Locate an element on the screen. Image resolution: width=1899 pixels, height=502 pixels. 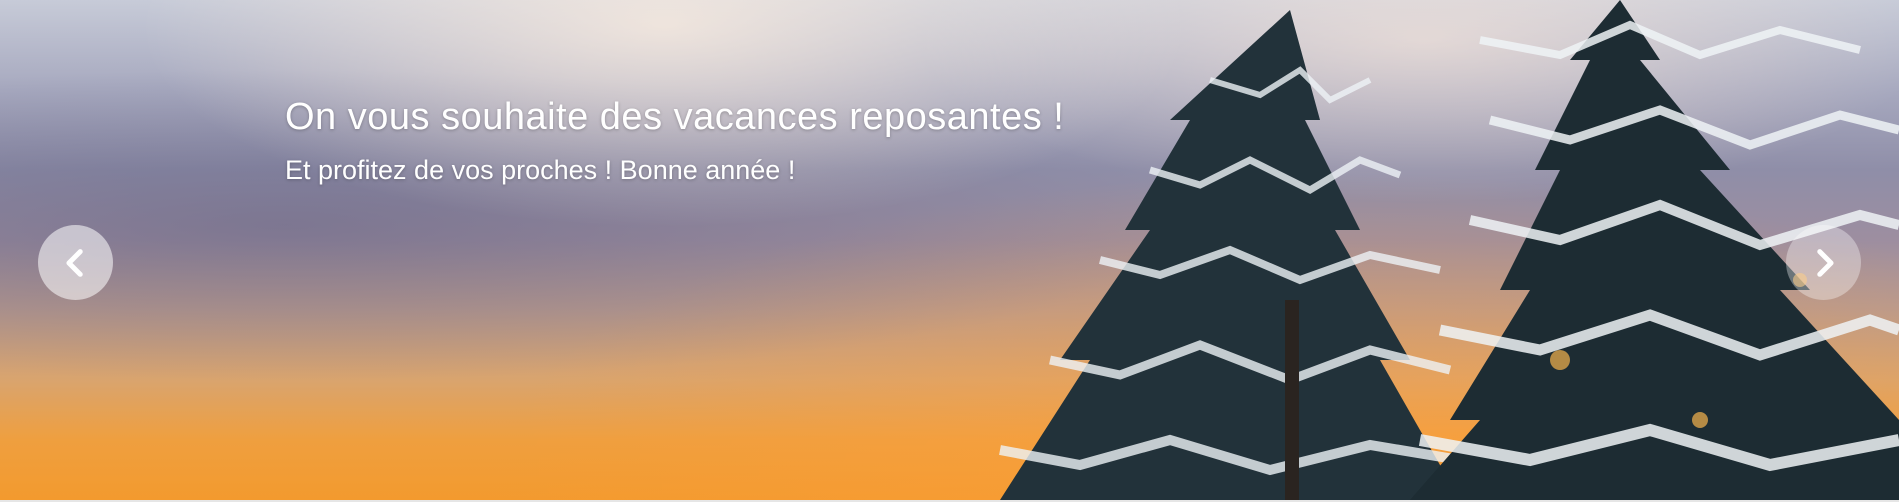
next-slide-button is located at coordinates (1823, 262).